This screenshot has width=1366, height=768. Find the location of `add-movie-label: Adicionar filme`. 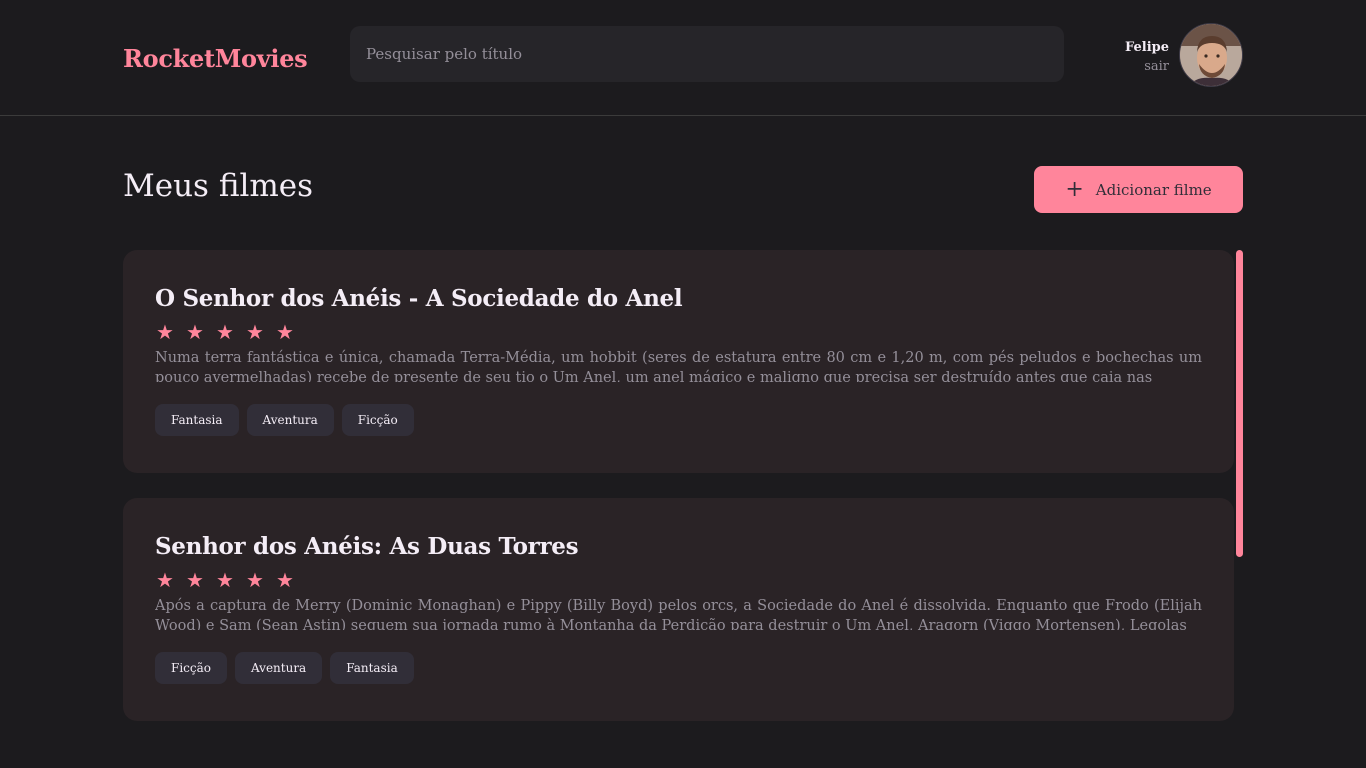

add-movie-label: Adicionar filme is located at coordinates (1153, 189).